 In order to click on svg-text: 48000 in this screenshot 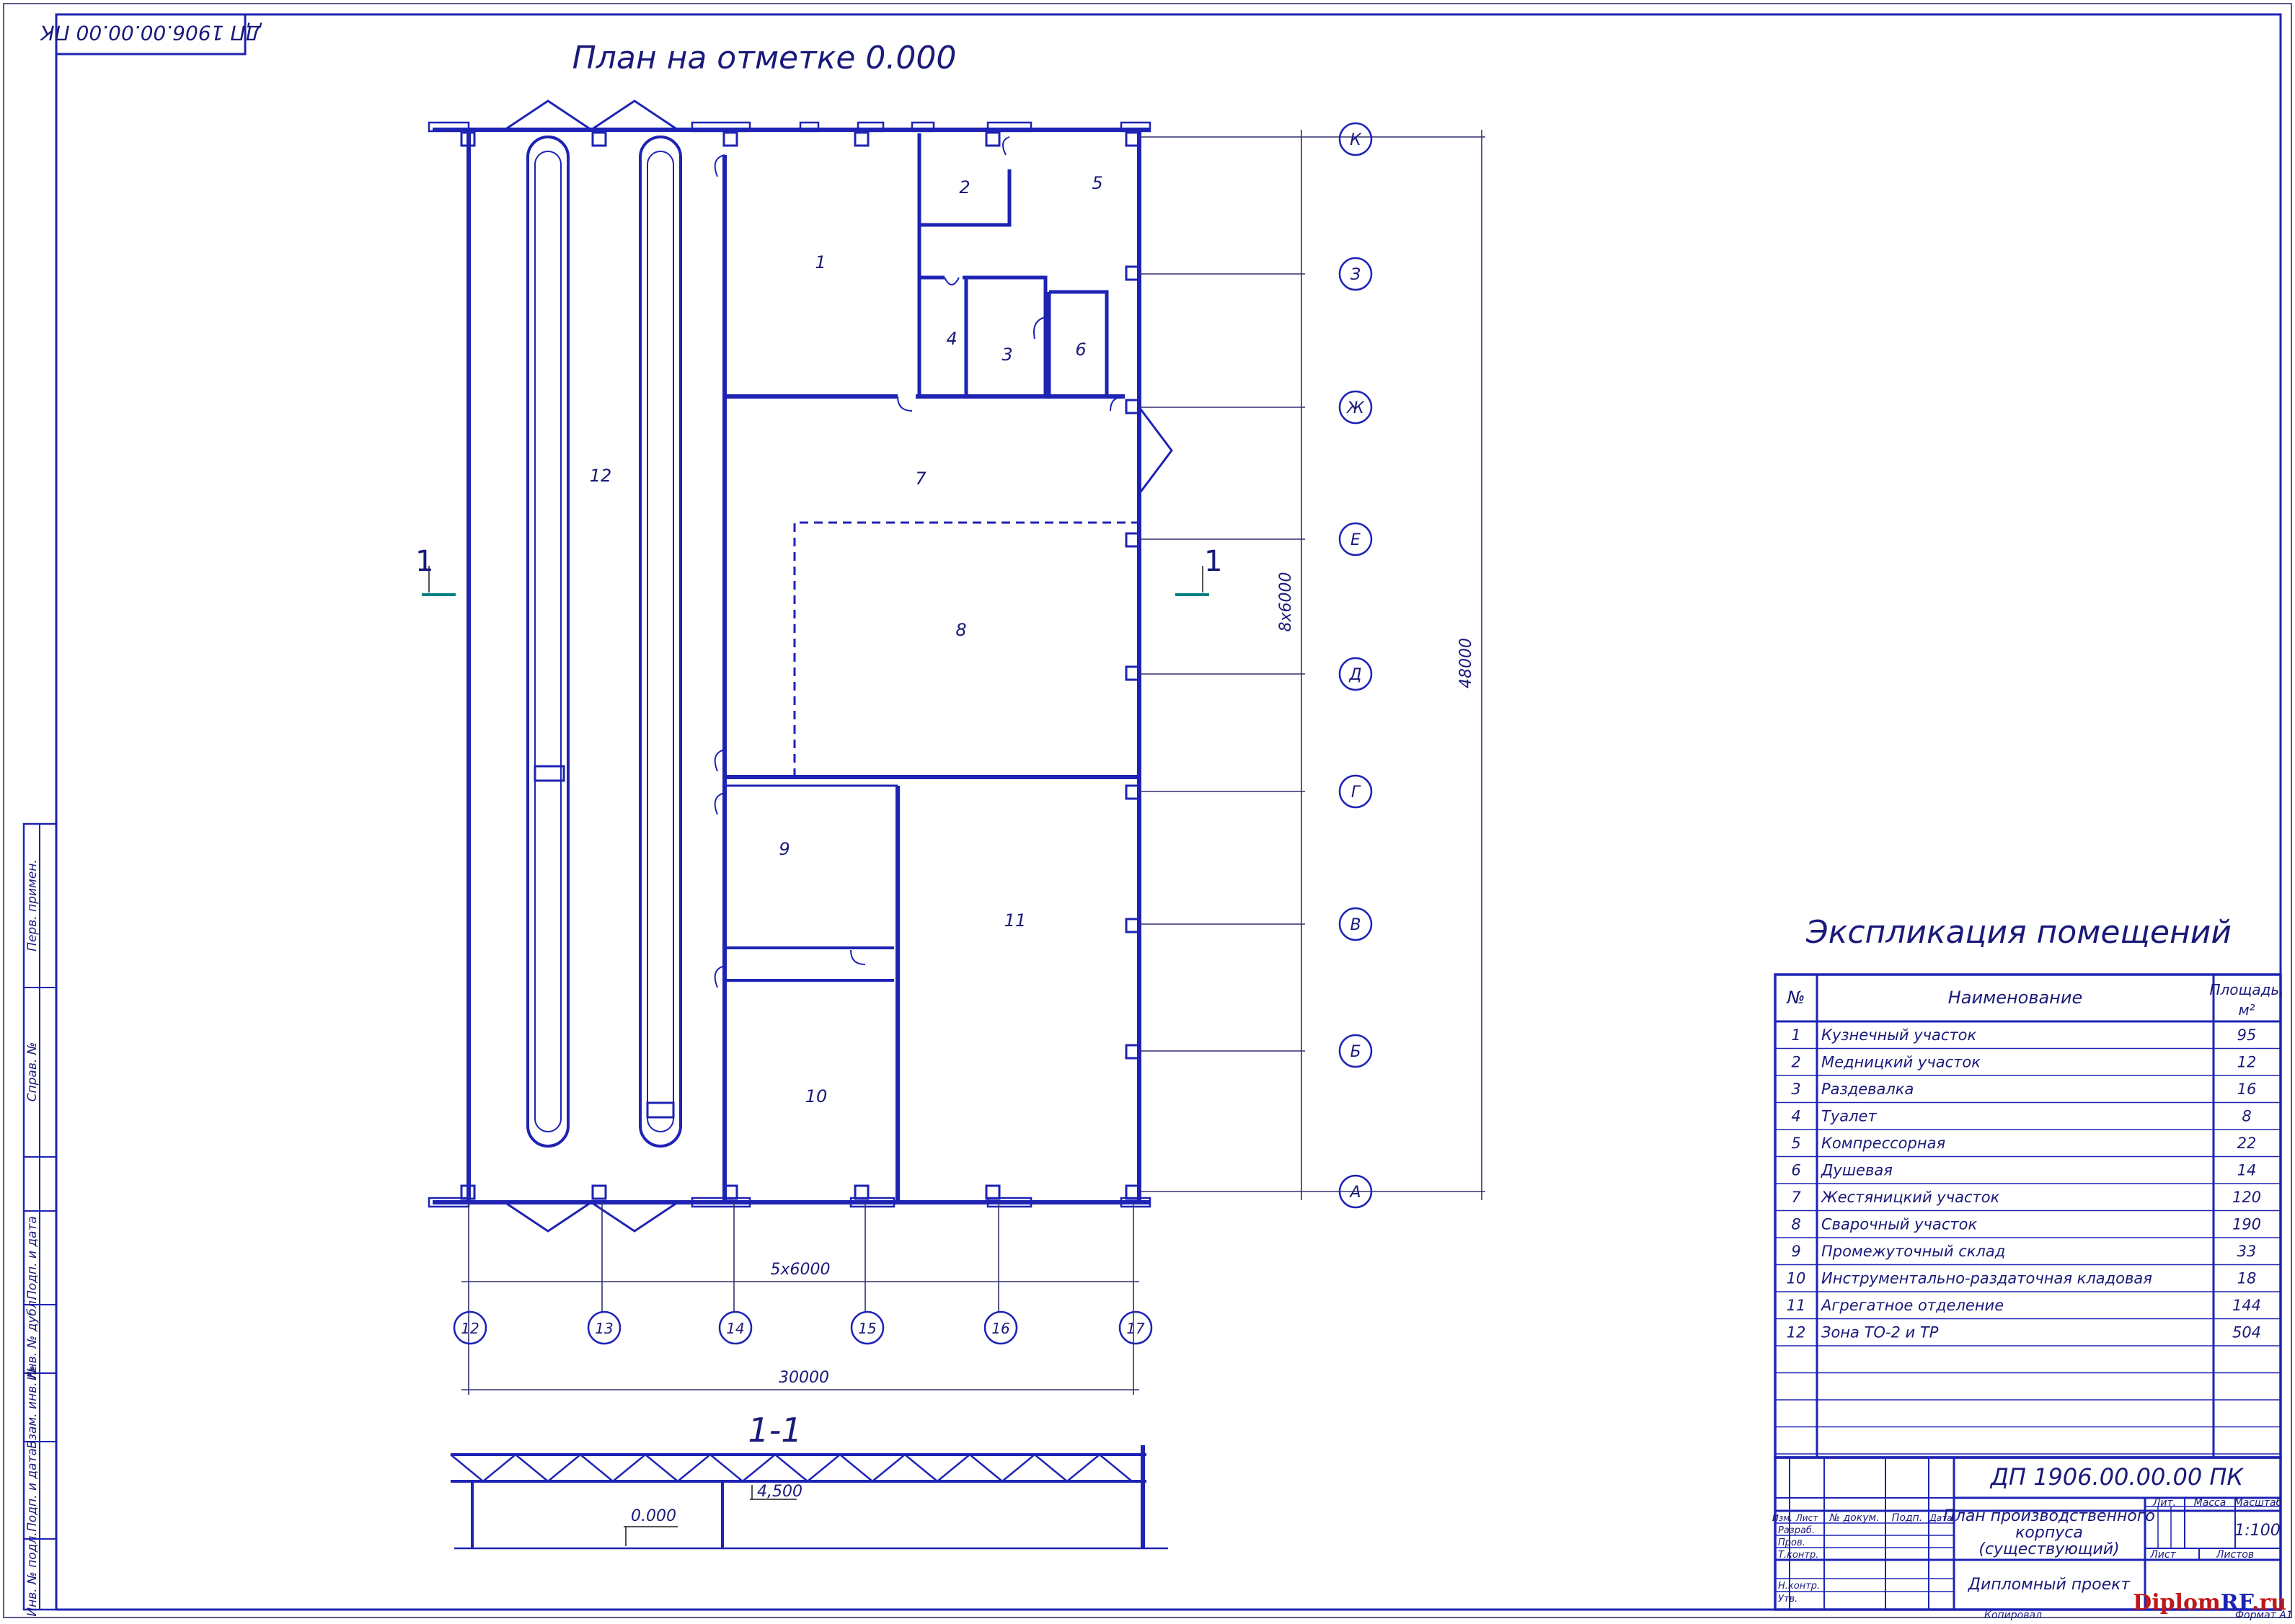, I will do `click(1466, 663)`.